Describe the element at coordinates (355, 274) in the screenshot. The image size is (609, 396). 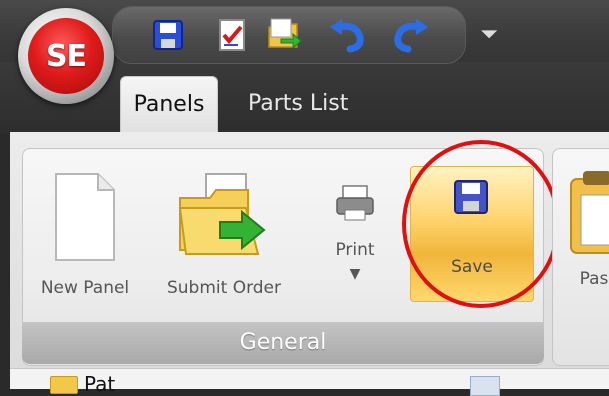
I see `print-dropdown-arrow: ▼` at that location.